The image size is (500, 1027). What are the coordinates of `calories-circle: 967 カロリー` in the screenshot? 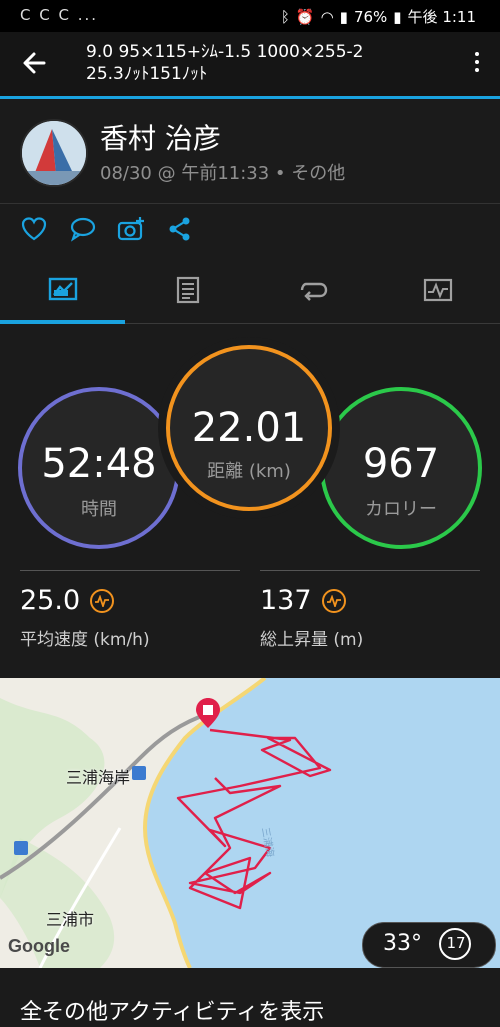 It's located at (401, 468).